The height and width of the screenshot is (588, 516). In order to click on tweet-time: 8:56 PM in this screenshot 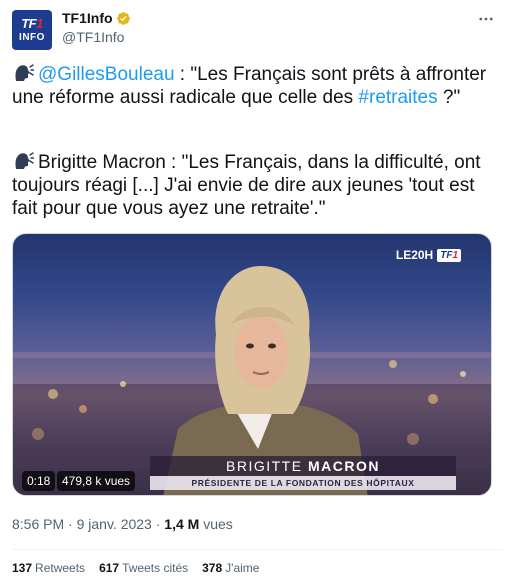, I will do `click(38, 524)`.